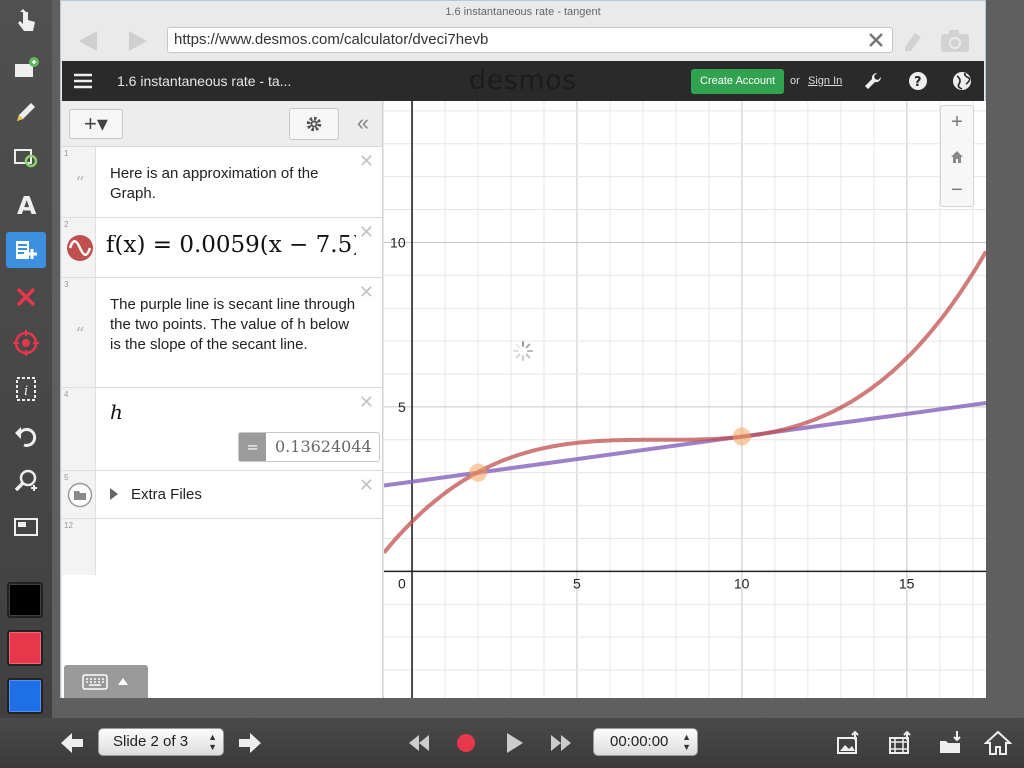  I want to click on add-graph-icon, so click(26, 250).